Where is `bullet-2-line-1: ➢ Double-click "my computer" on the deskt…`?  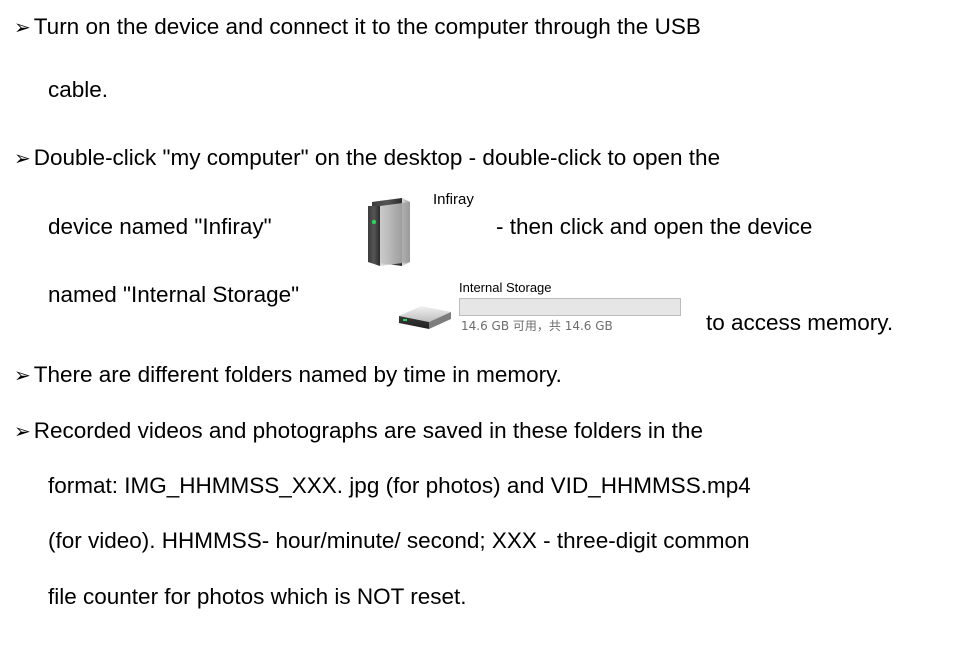
bullet-2-line-1: ➢ Double-click "my computer" on the deskt… is located at coordinates (367, 158).